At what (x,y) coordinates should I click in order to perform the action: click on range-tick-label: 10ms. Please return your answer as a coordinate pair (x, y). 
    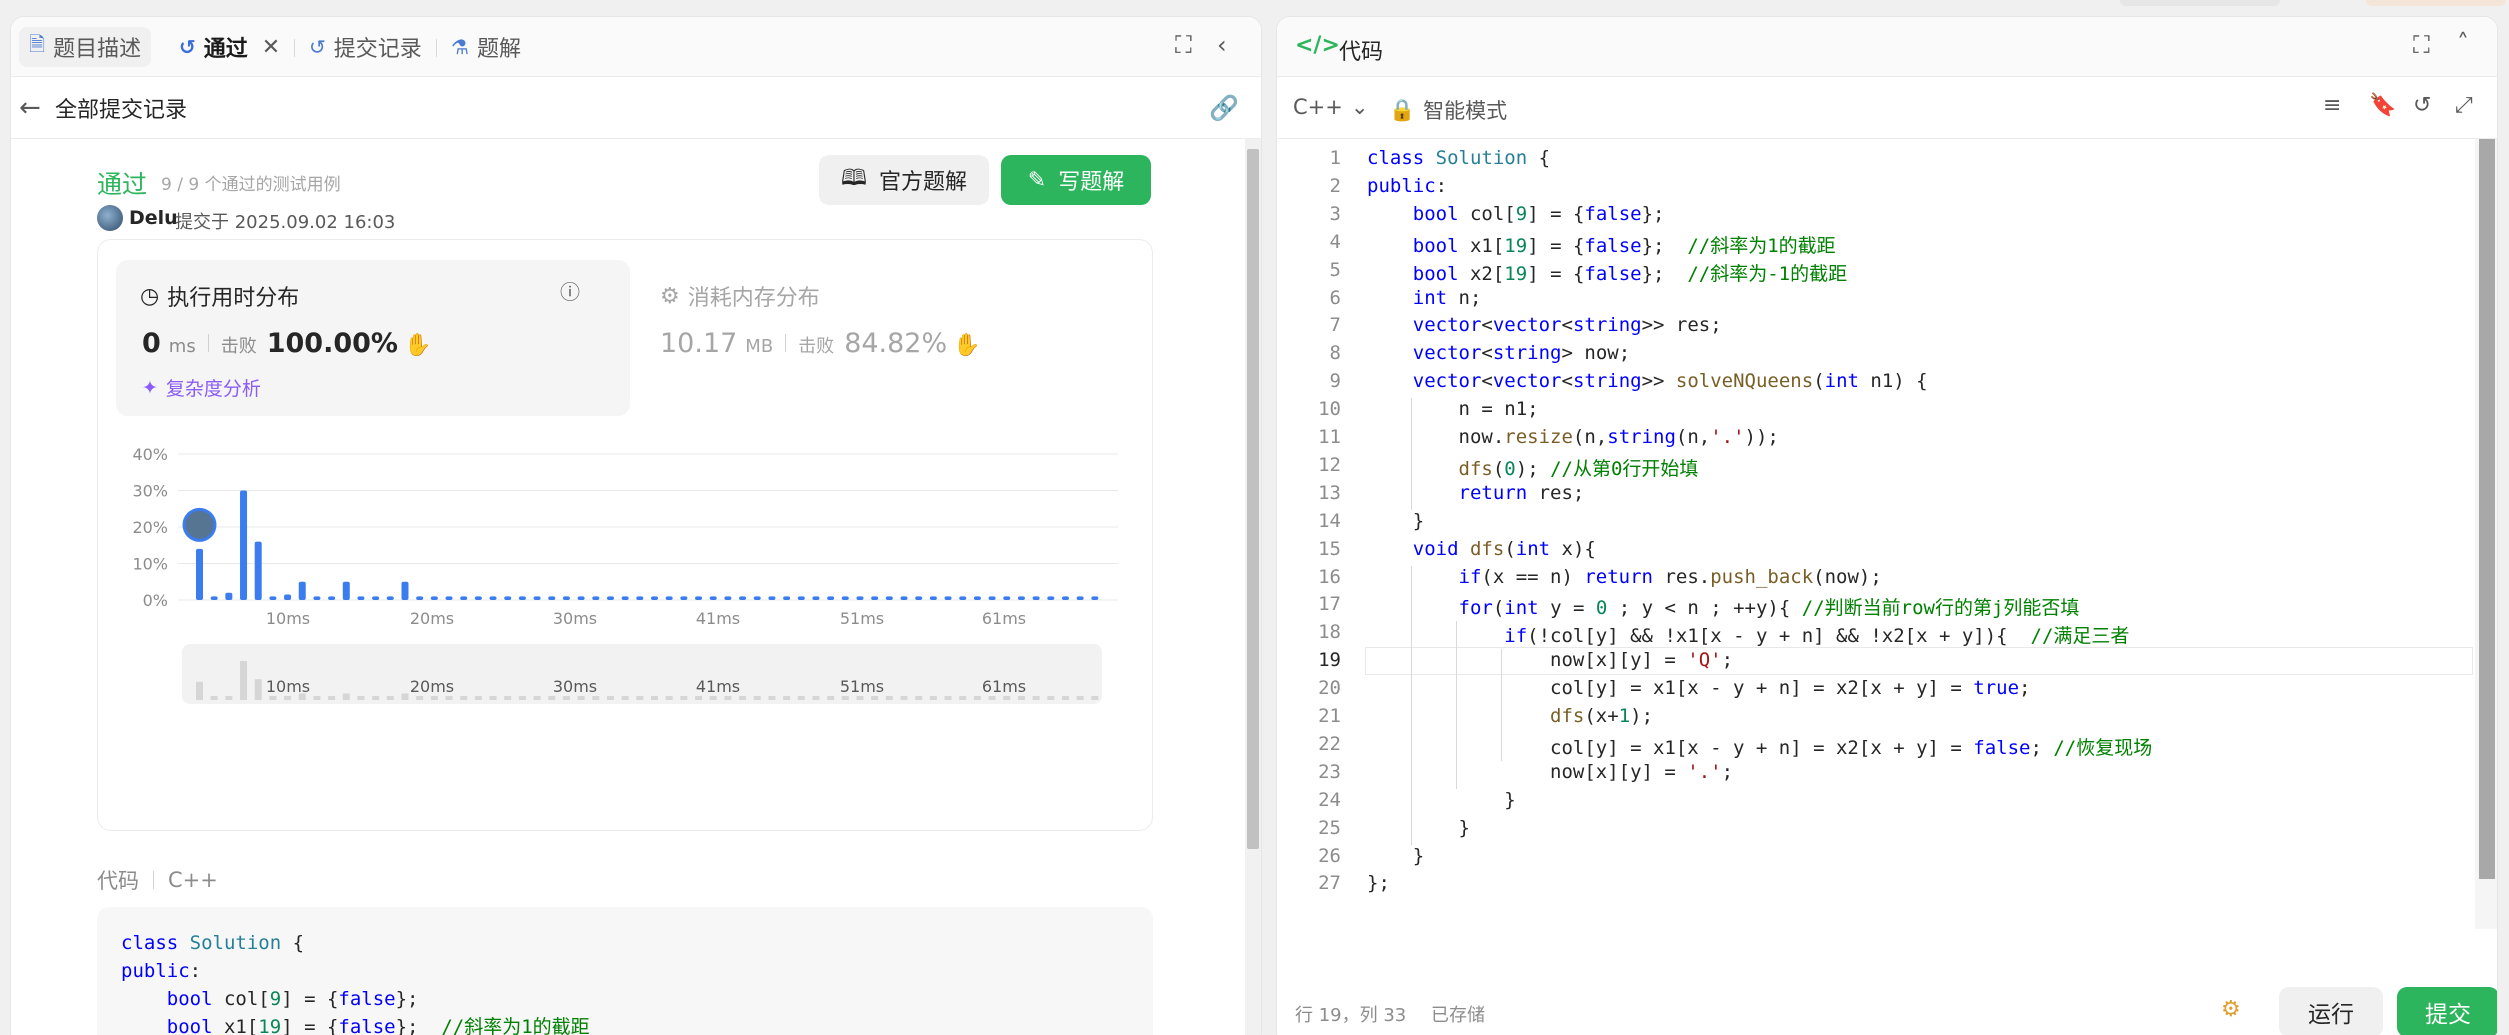
    Looking at the image, I should click on (288, 686).